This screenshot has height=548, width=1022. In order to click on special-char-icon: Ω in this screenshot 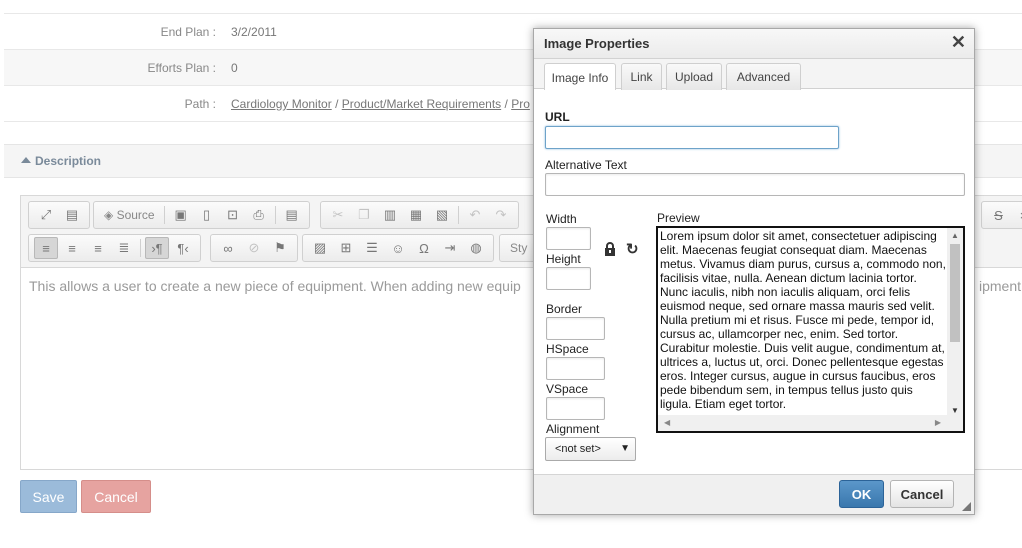, I will do `click(424, 248)`.